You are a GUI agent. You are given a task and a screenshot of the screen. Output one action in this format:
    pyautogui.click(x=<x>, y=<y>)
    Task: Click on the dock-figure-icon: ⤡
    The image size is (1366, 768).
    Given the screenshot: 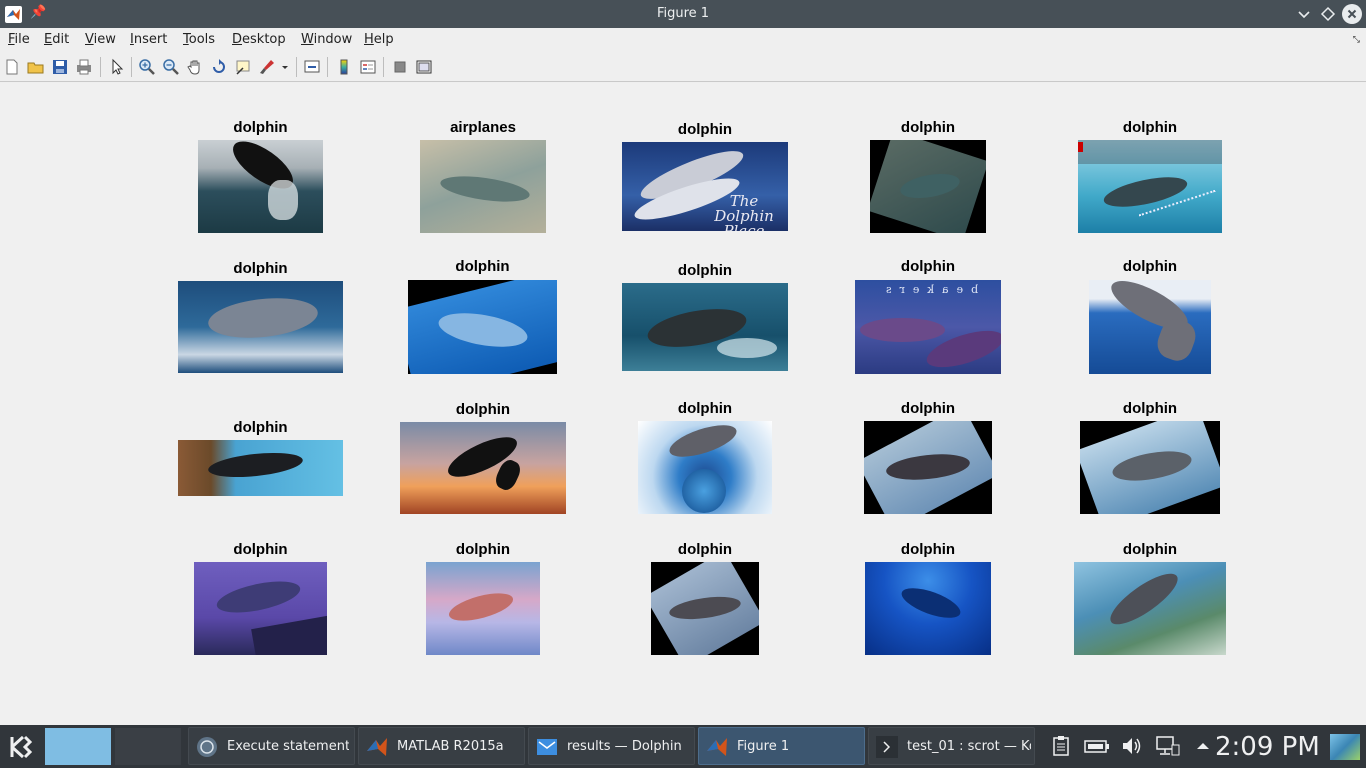 What is the action you would take?
    pyautogui.click(x=1356, y=40)
    